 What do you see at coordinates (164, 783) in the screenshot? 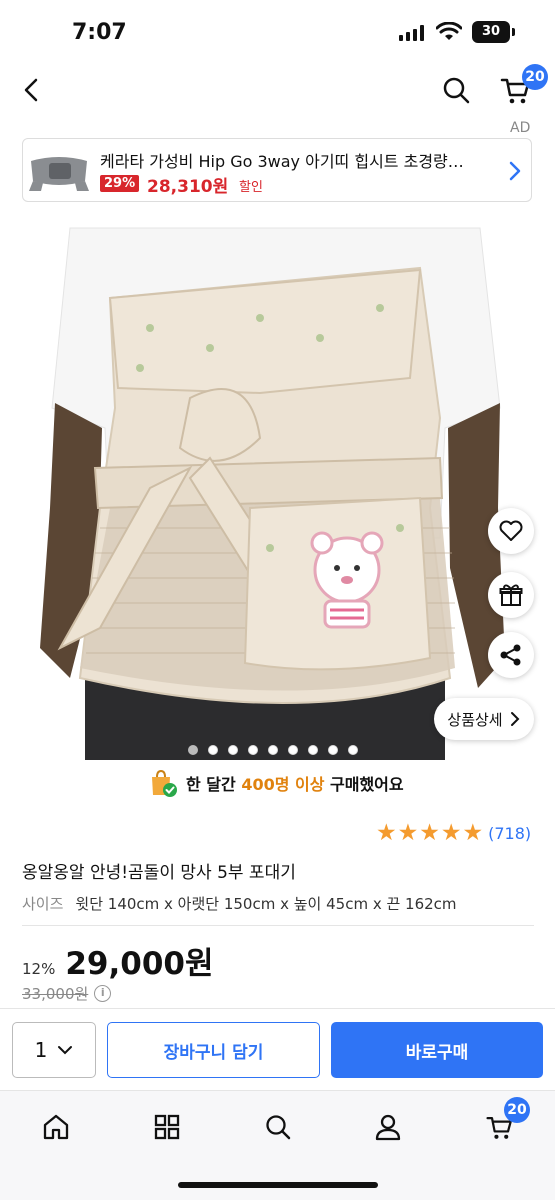
I see `shopping-bag-check-icon` at bounding box center [164, 783].